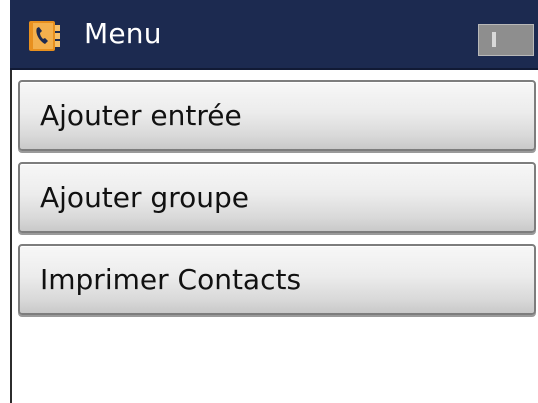 Image resolution: width=538 pixels, height=403 pixels. What do you see at coordinates (123, 33) in the screenshot?
I see `page-title: Menu` at bounding box center [123, 33].